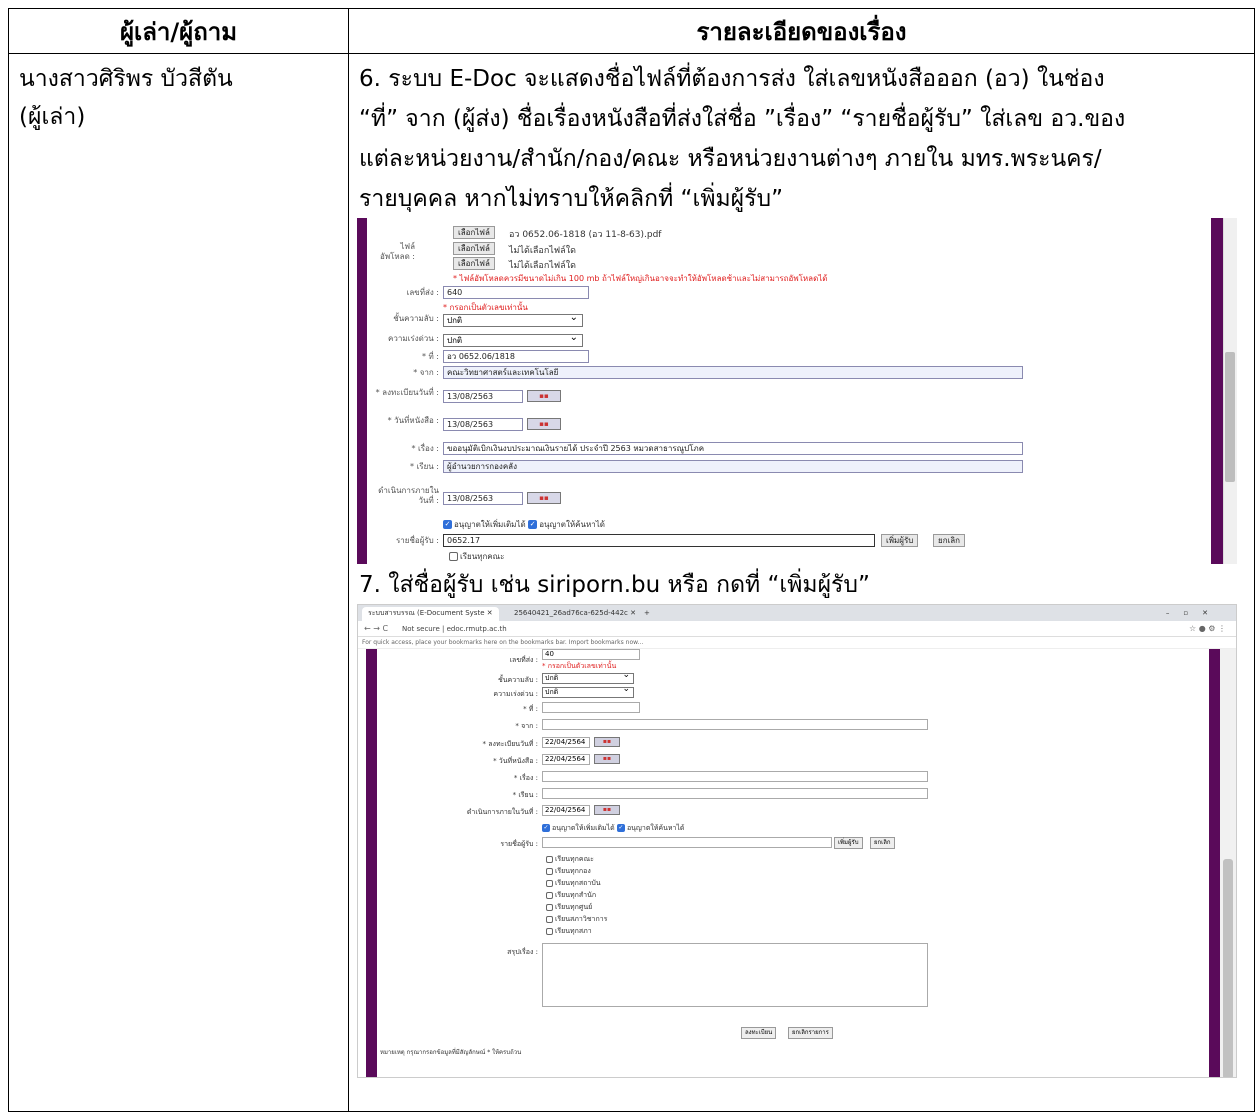  Describe the element at coordinates (483, 424) in the screenshot. I see `doc-date-input: 13/08/2563` at that location.